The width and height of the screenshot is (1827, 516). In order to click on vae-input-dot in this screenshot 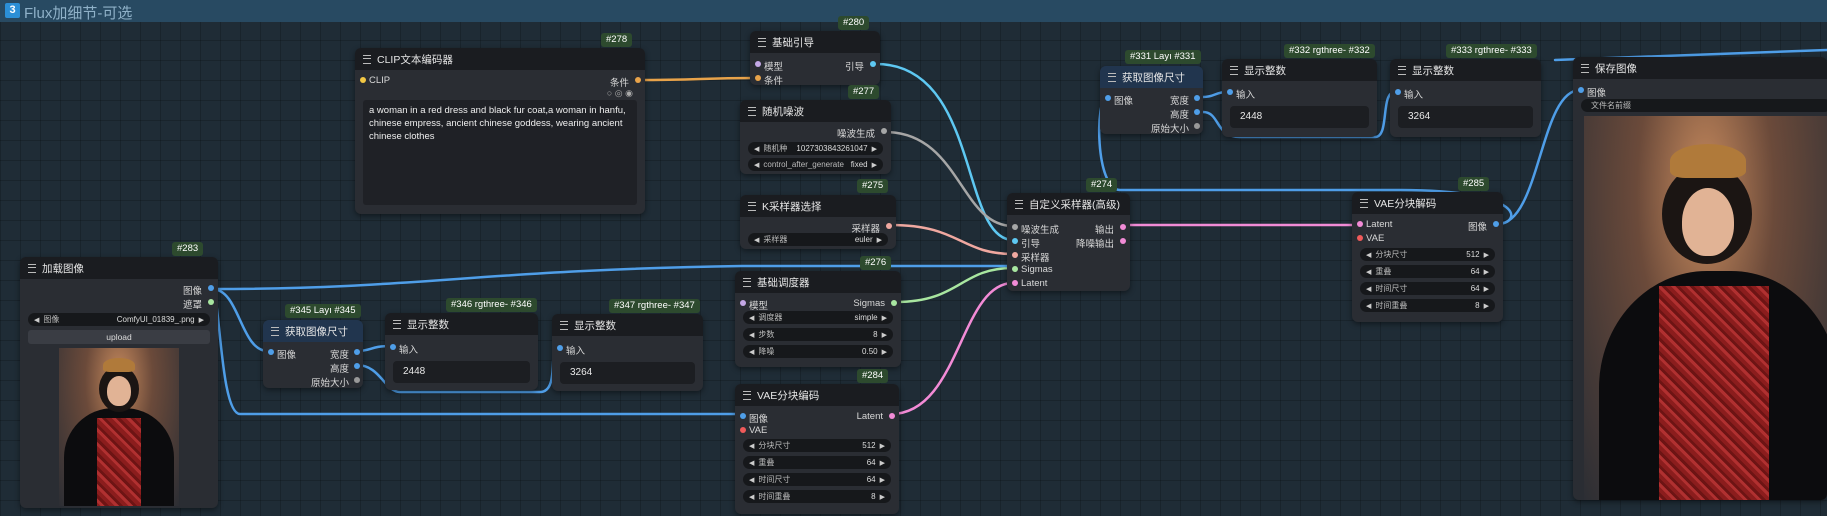, I will do `click(1360, 238)`.